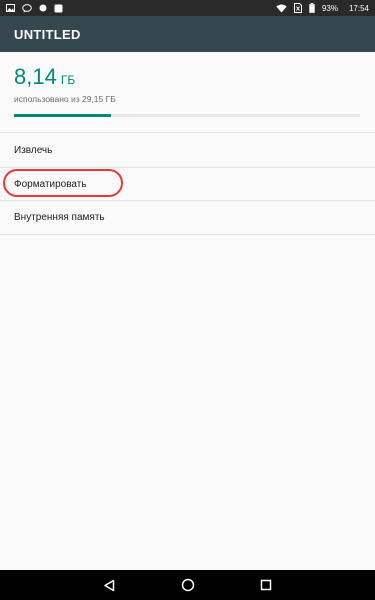 The width and height of the screenshot is (375, 600). What do you see at coordinates (27, 8) in the screenshot?
I see `chat-bubble-icon` at bounding box center [27, 8].